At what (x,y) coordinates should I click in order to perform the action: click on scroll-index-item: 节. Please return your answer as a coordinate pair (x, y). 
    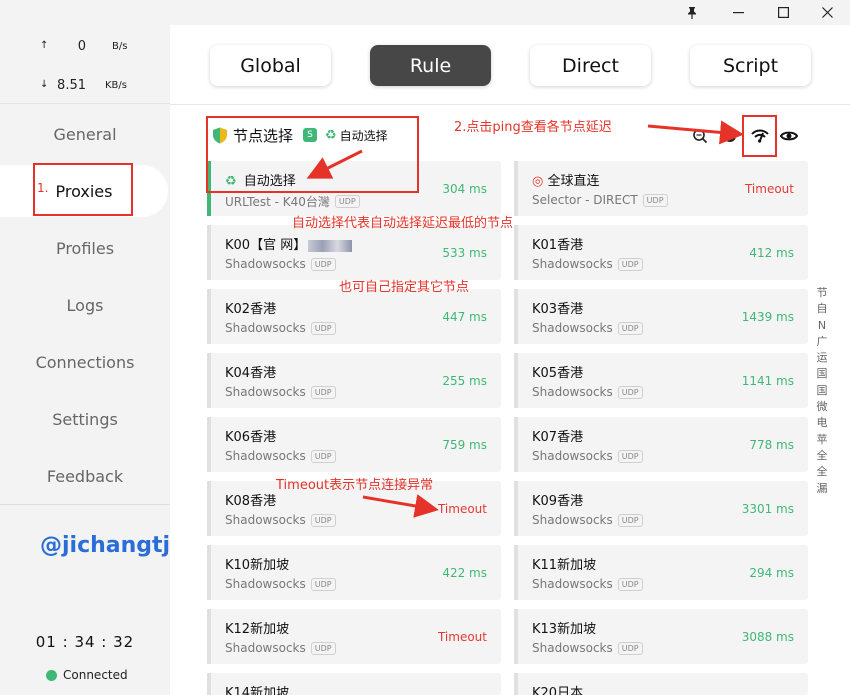
    Looking at the image, I should click on (822, 293).